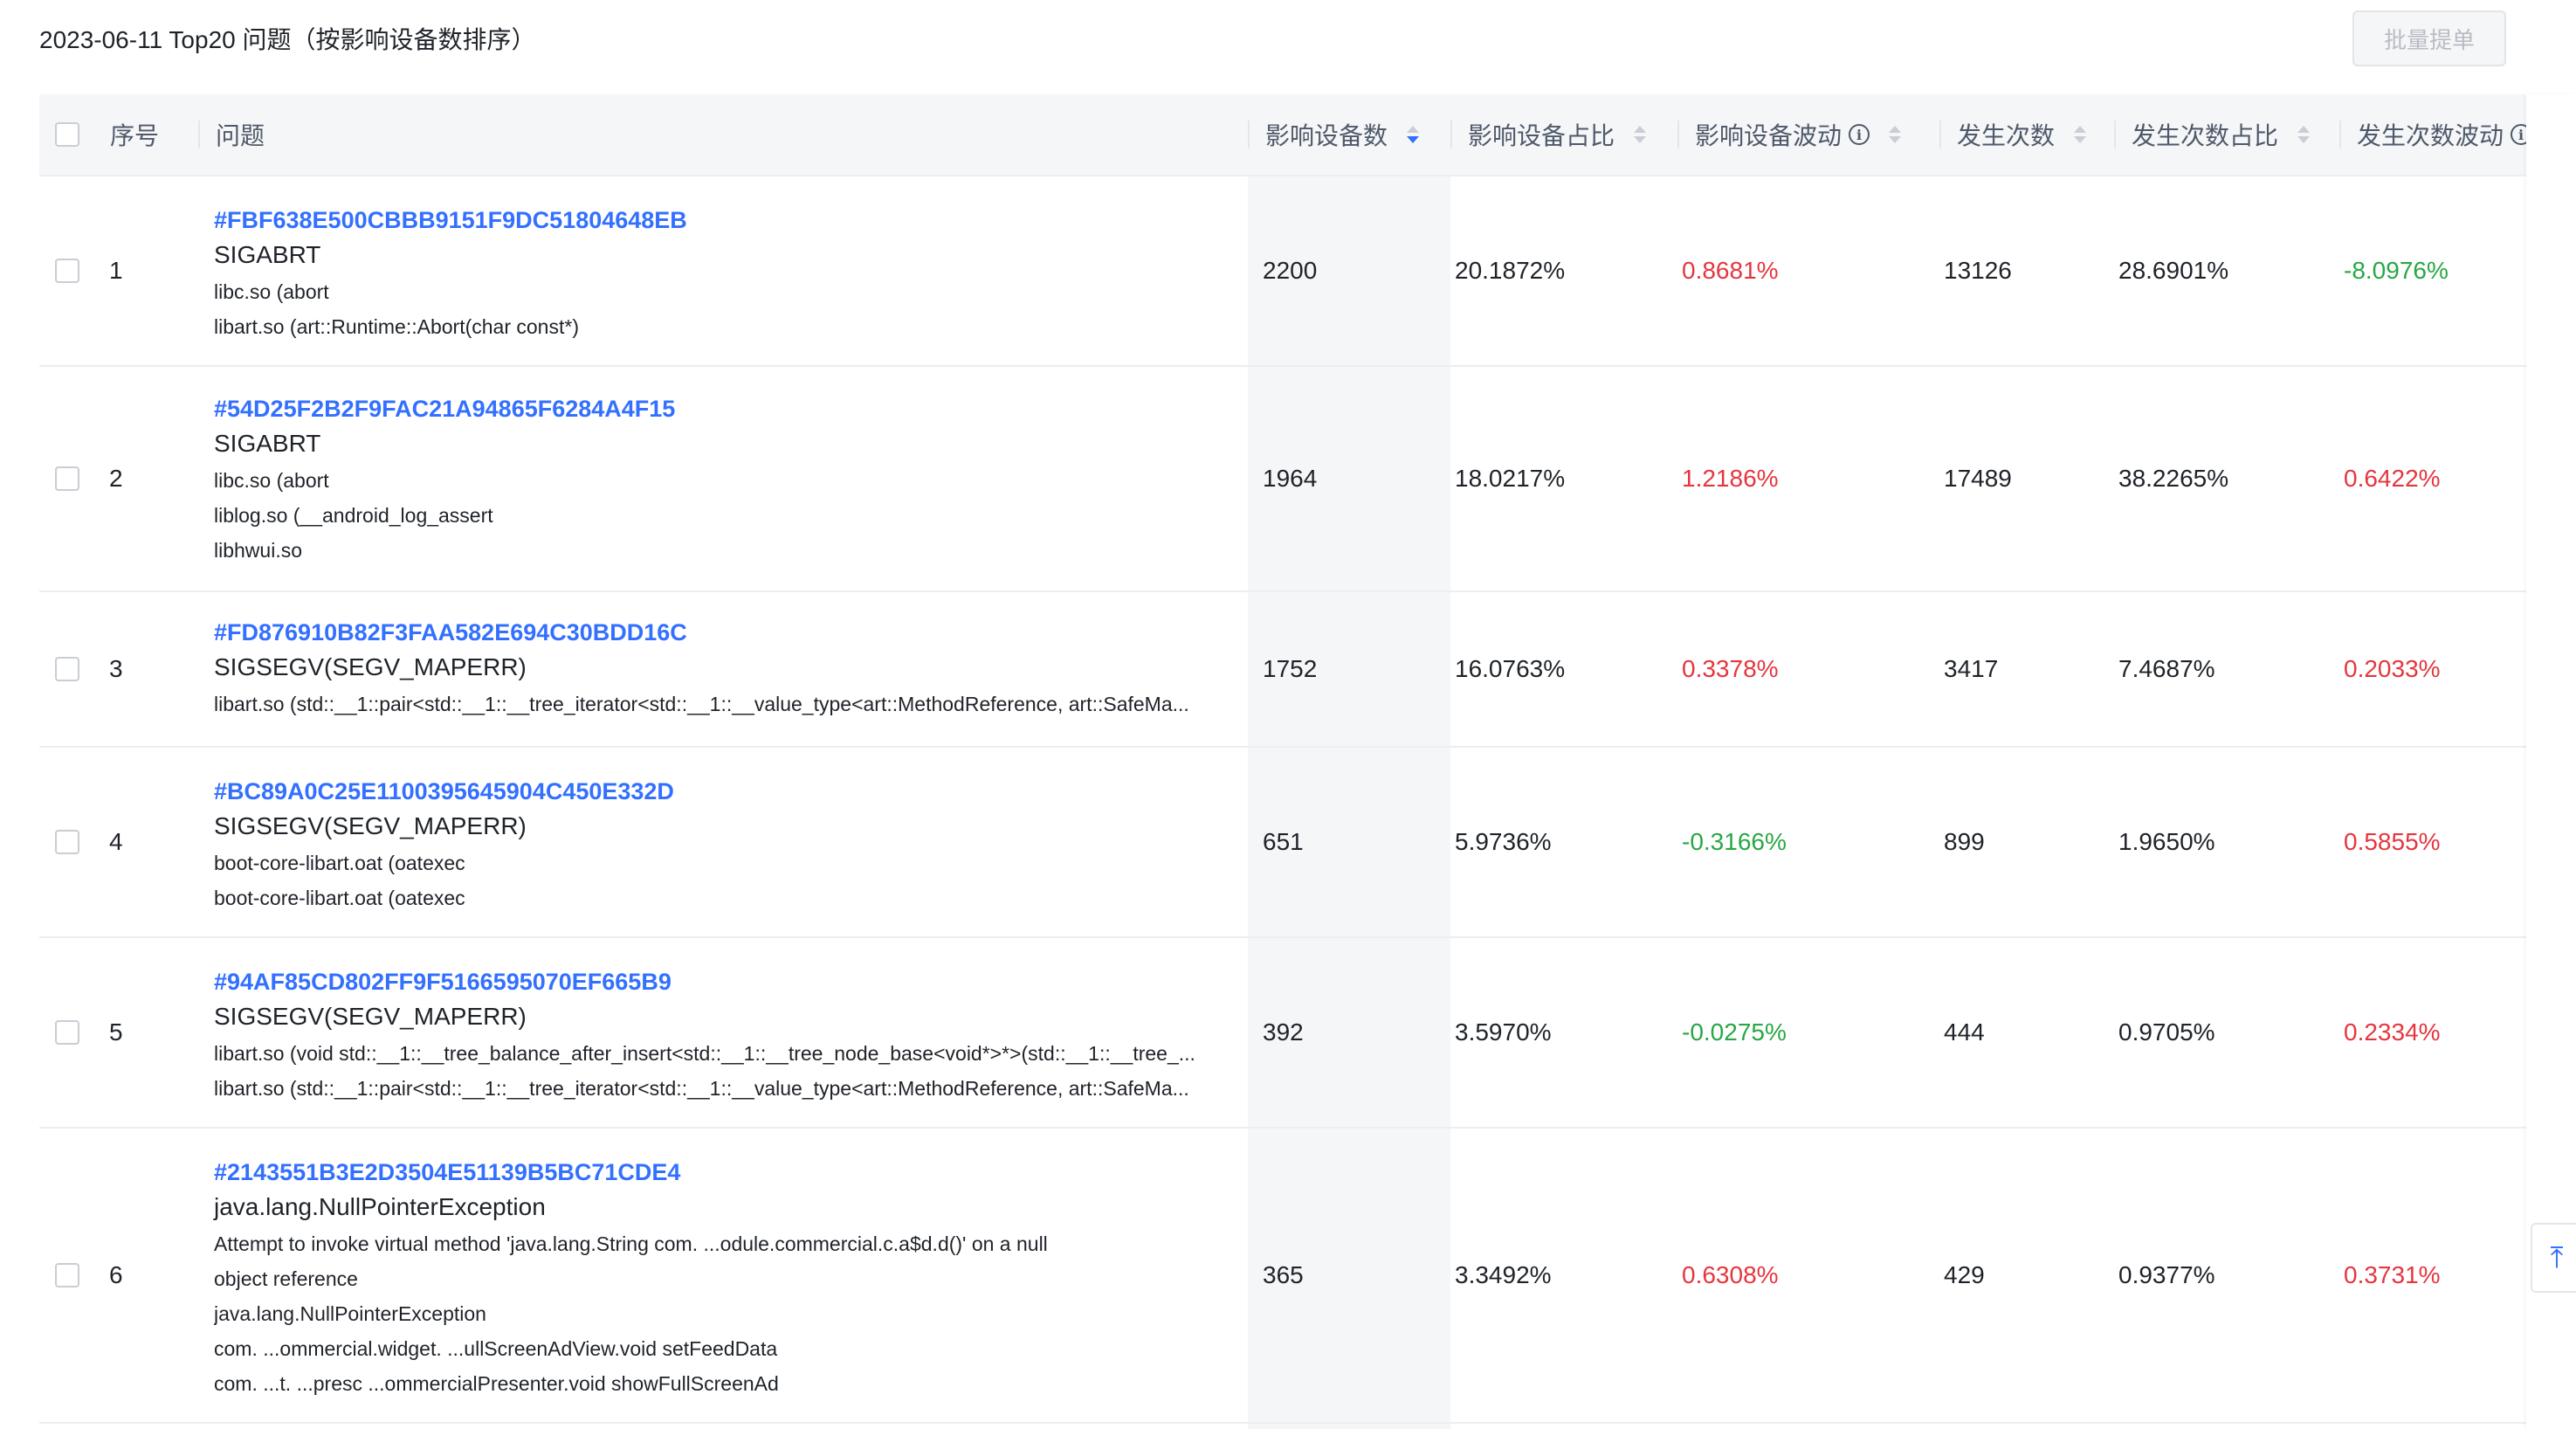  What do you see at coordinates (1349, 134) in the screenshot?
I see `header-device-count: 影响设备数` at bounding box center [1349, 134].